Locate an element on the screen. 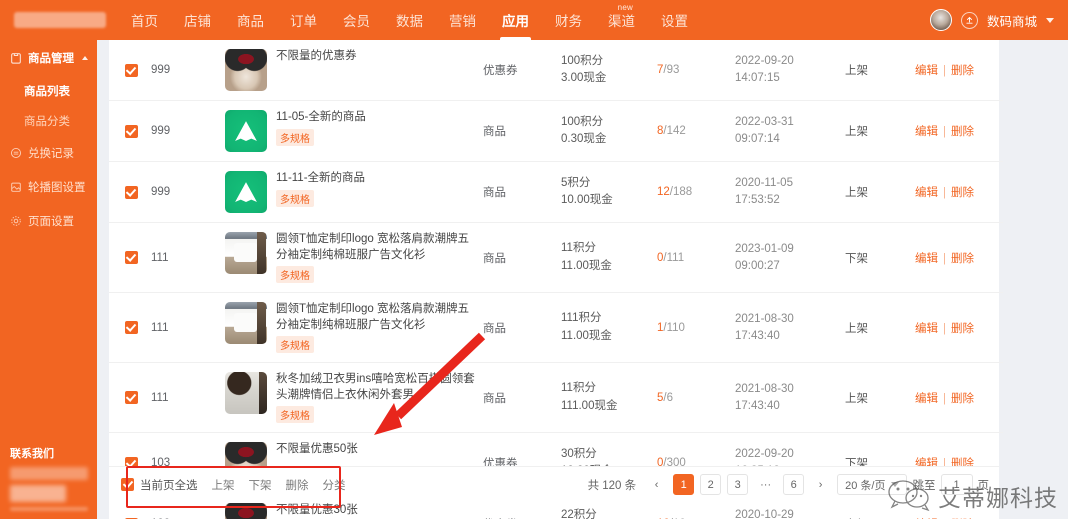 The image size is (1068, 519). top-nav-item-label: 设置 is located at coordinates (674, 21).